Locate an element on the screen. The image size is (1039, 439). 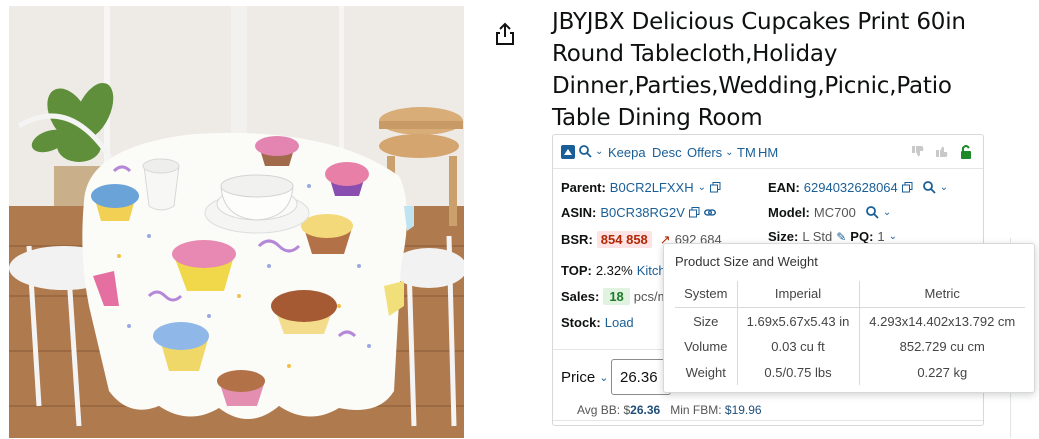
pq-label: PQ: is located at coordinates (862, 236).